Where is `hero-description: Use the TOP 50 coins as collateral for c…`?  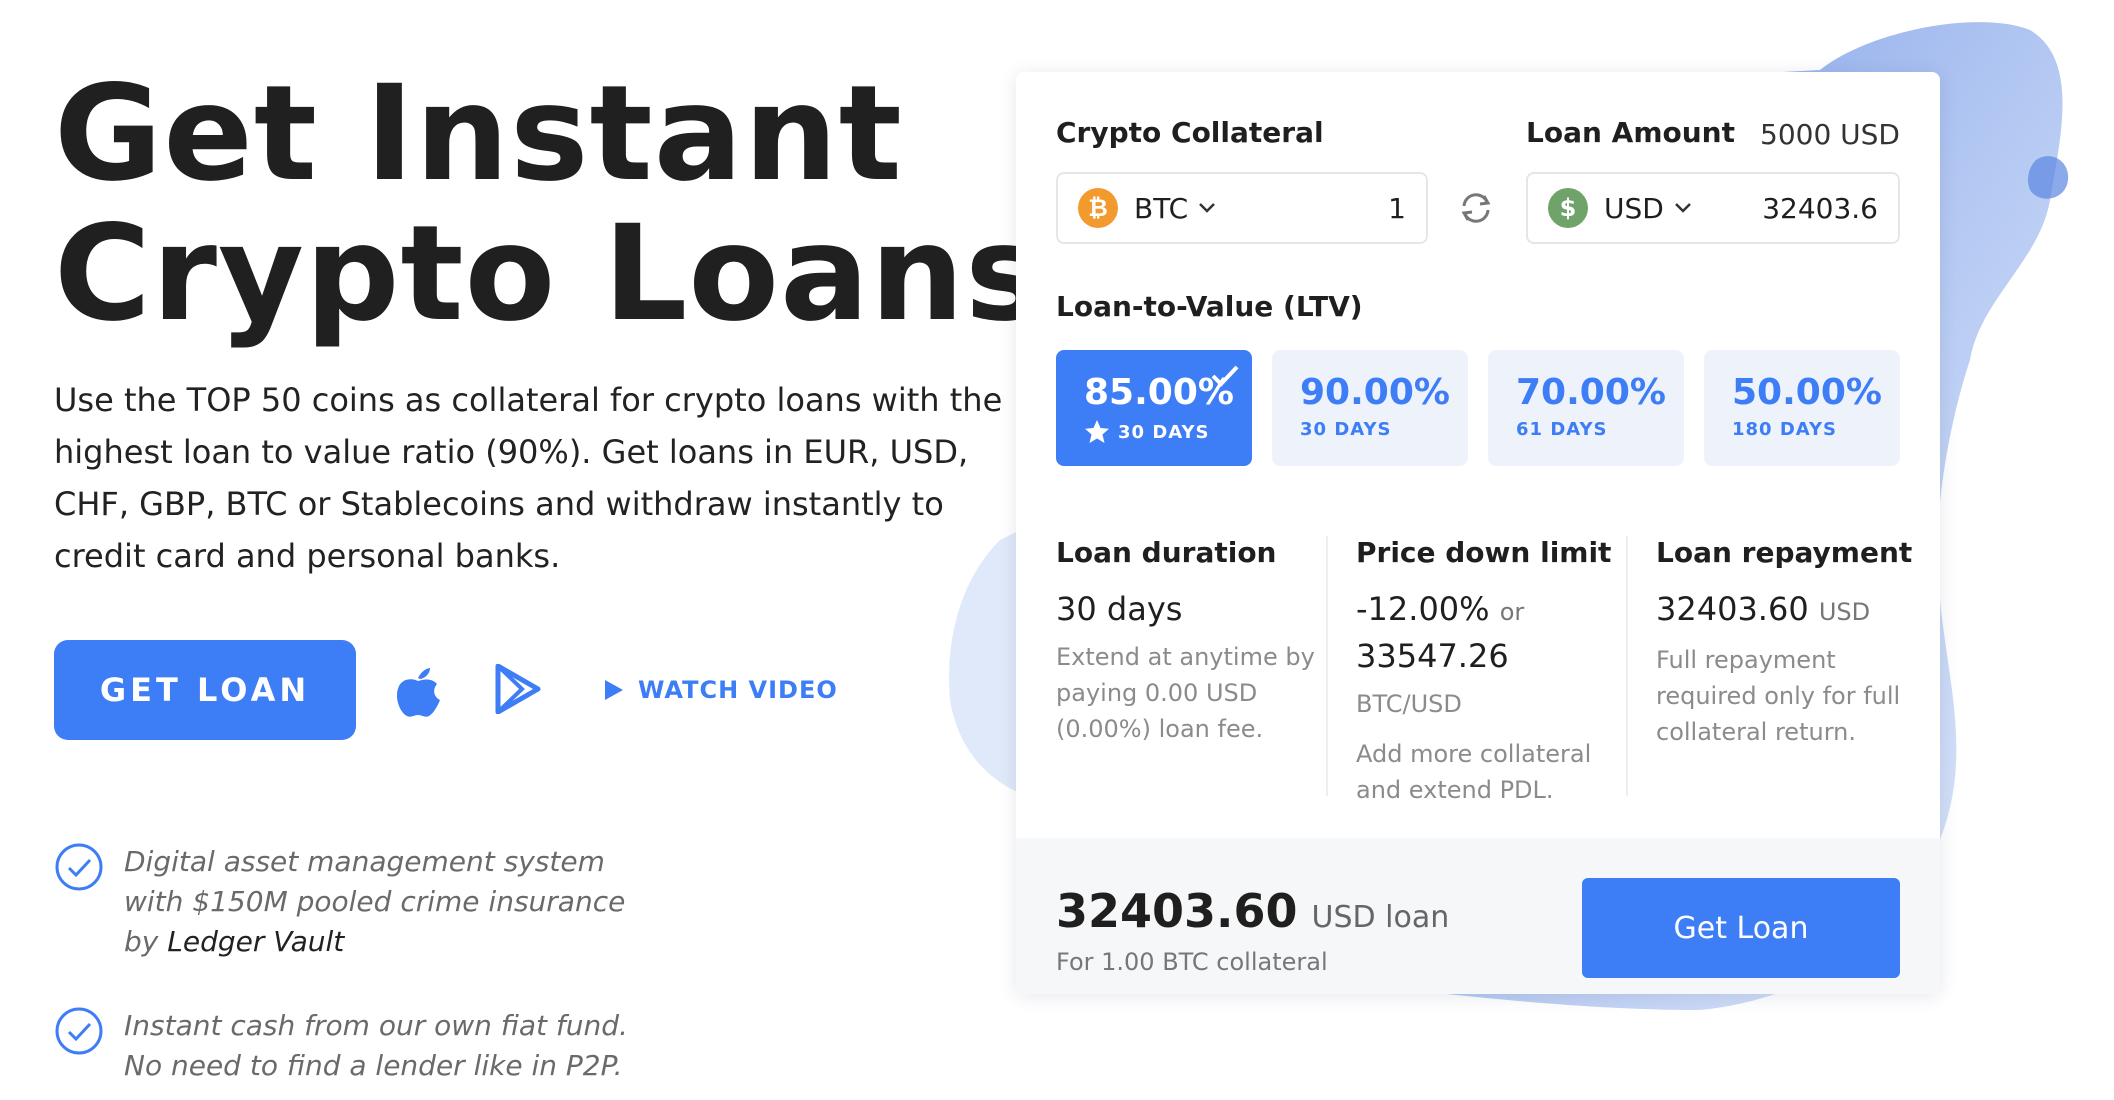 hero-description: Use the TOP 50 coins as collateral for c… is located at coordinates (528, 478).